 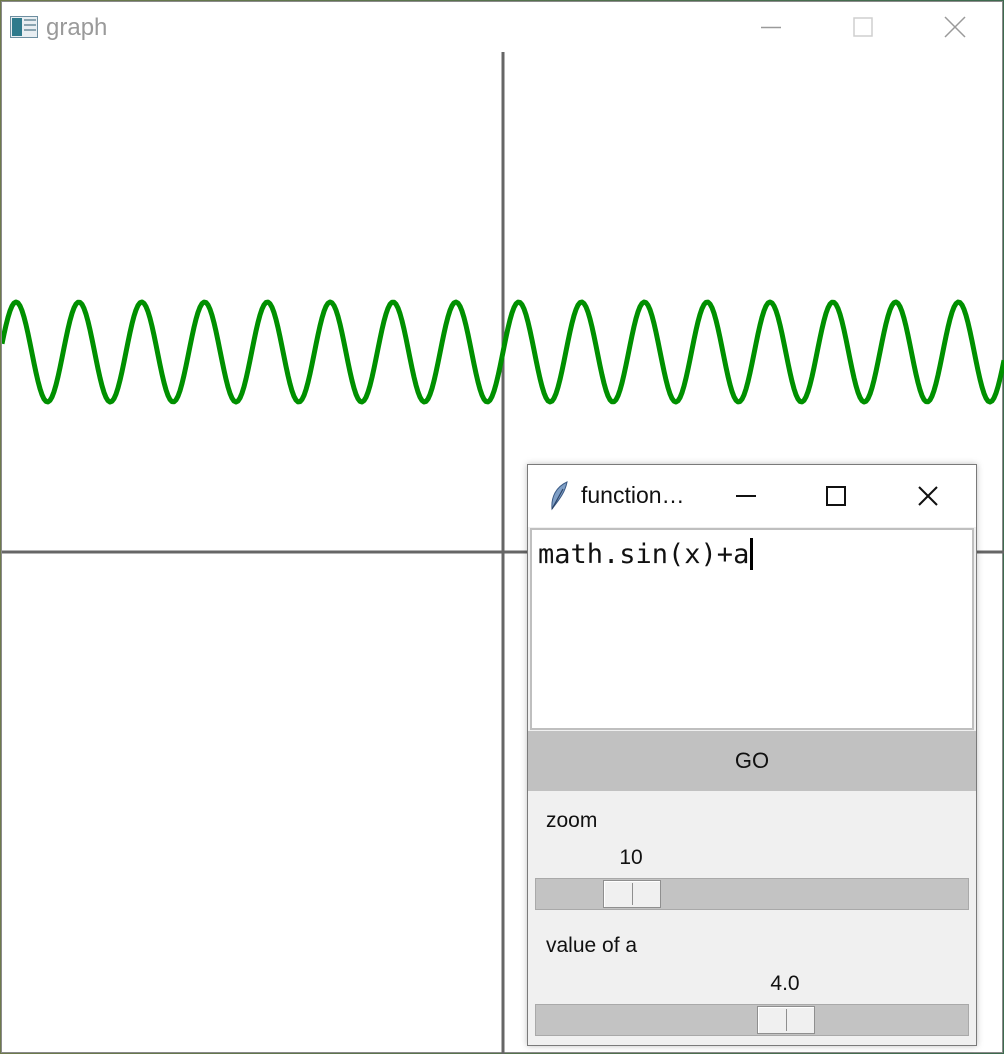 I want to click on graph-maximize-button, so click(x=863, y=27).